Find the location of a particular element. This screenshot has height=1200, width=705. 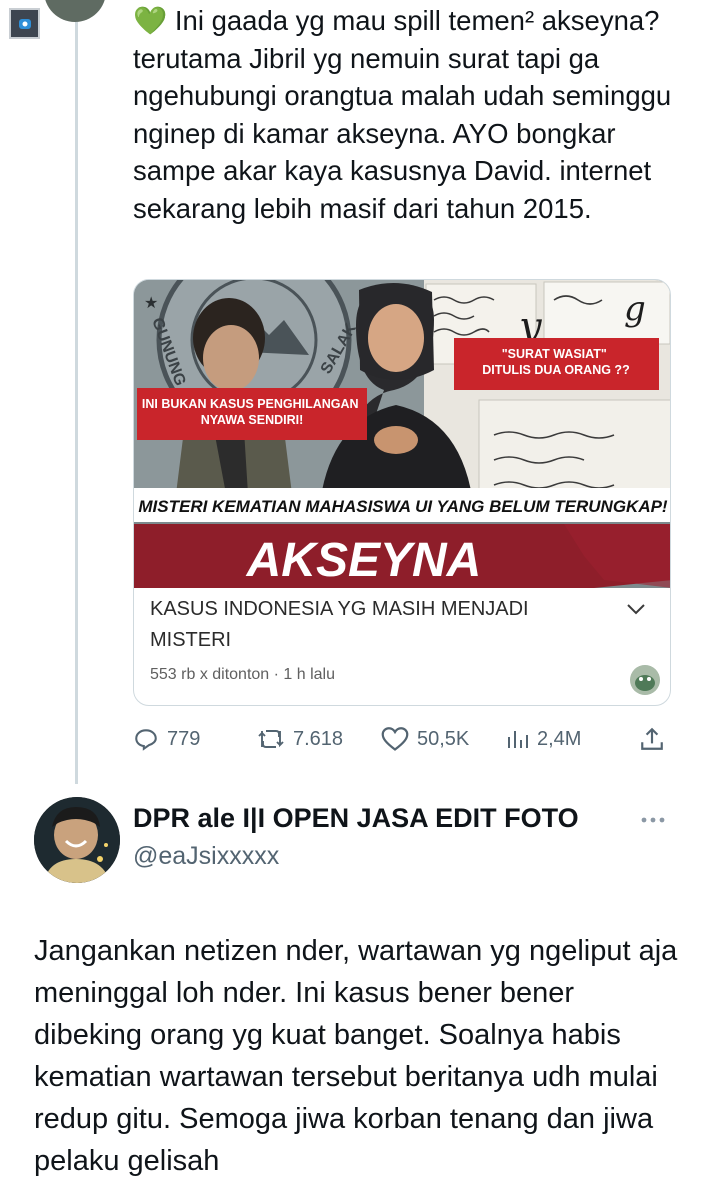

repost-count: 7.618 is located at coordinates (318, 738).